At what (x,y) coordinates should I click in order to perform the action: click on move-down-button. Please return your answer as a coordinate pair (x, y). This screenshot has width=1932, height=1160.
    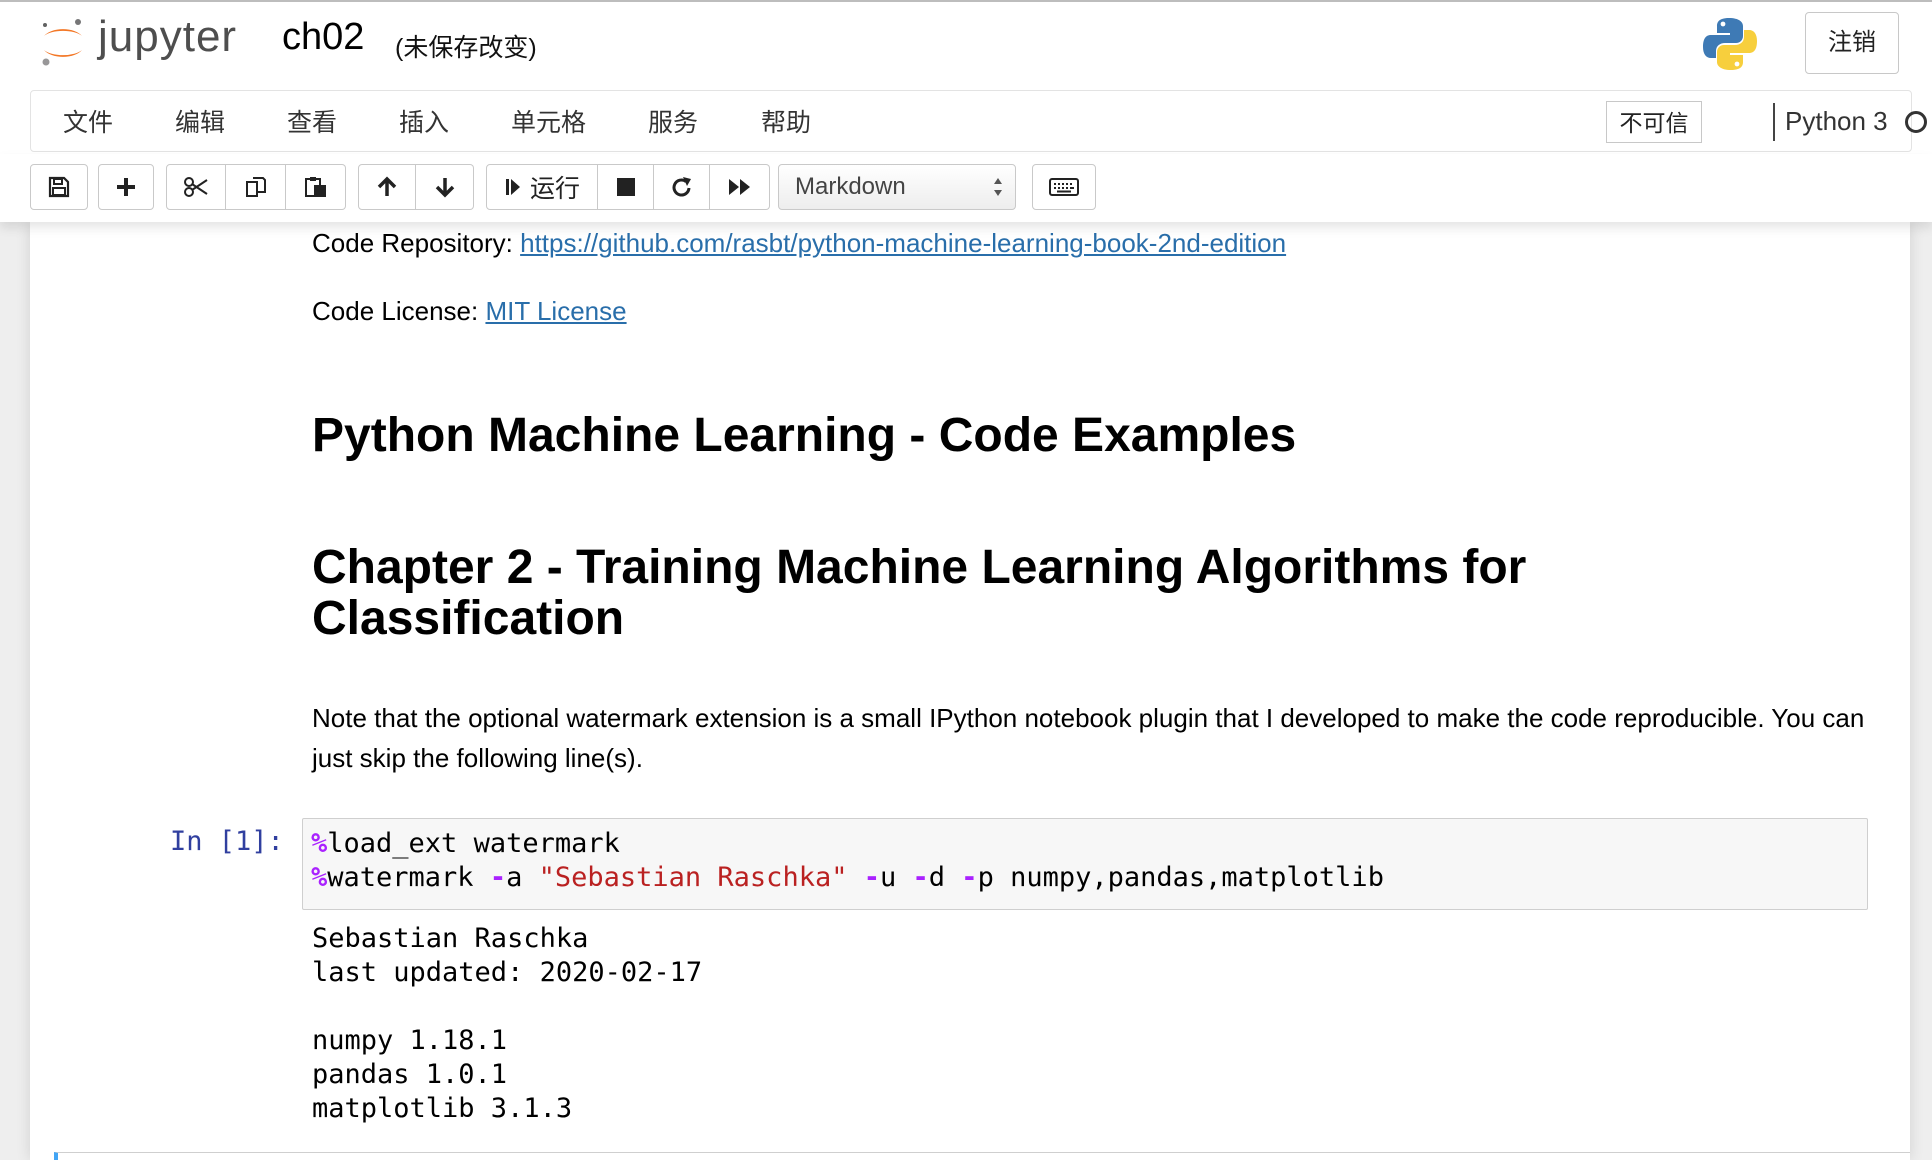
    Looking at the image, I should click on (445, 187).